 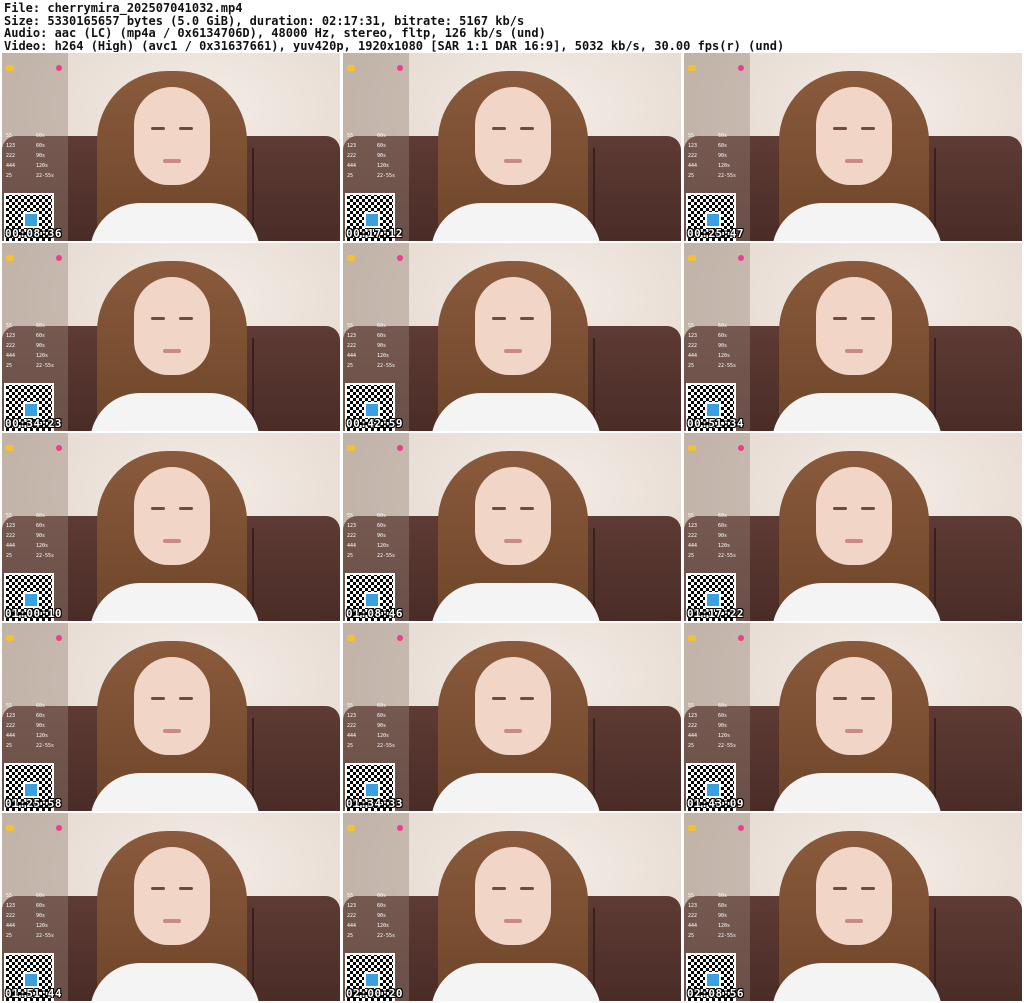 I want to click on video-thumbnail: 55 60s 123 60s 222 90s 444 120s 25 22-55s 01:34:33, so click(x=512, y=717).